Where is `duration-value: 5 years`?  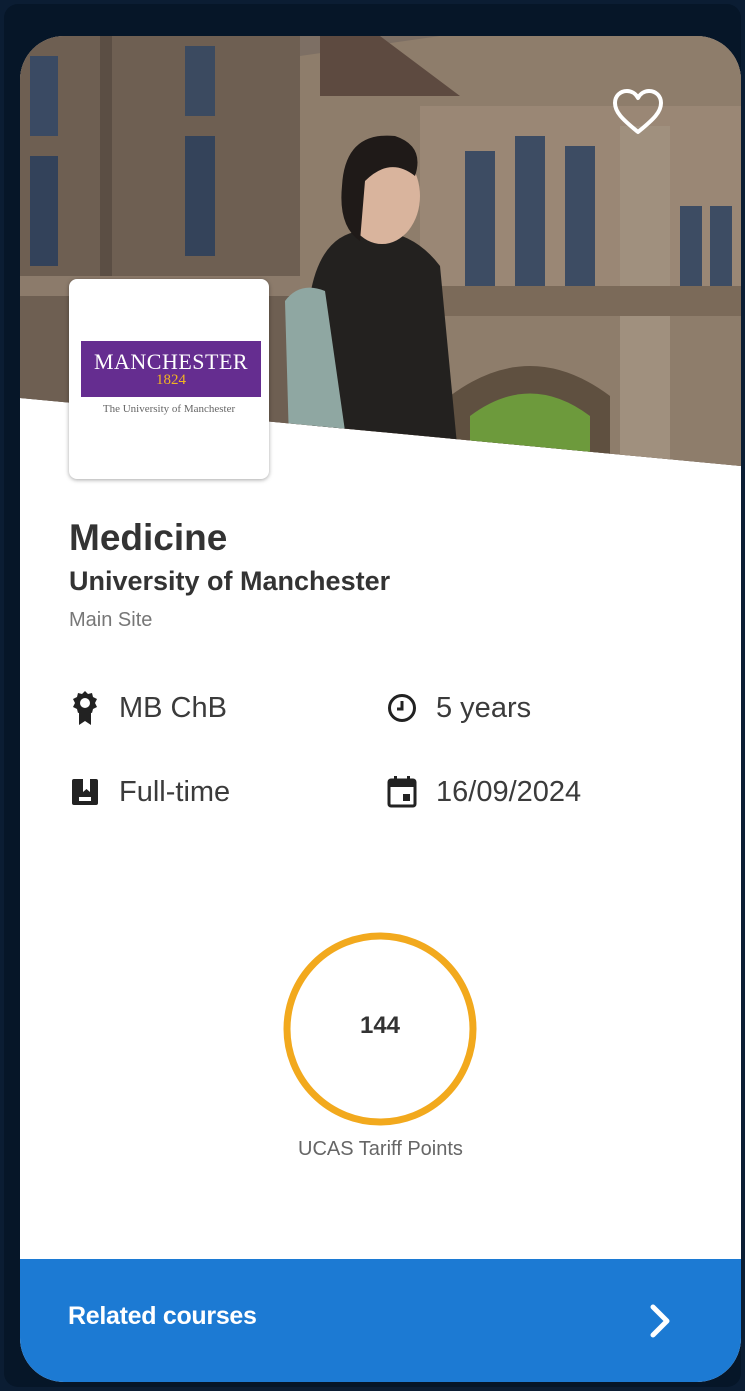
duration-value: 5 years is located at coordinates (484, 707).